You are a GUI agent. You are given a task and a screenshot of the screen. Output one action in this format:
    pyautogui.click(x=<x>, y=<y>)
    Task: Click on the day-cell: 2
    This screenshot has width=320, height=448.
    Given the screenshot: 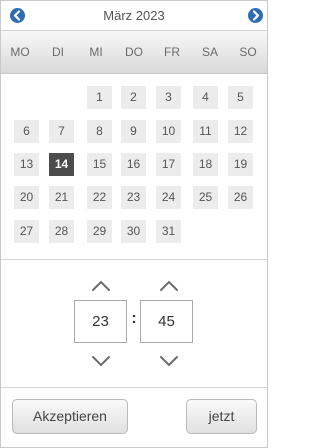 What is the action you would take?
    pyautogui.click(x=133, y=97)
    